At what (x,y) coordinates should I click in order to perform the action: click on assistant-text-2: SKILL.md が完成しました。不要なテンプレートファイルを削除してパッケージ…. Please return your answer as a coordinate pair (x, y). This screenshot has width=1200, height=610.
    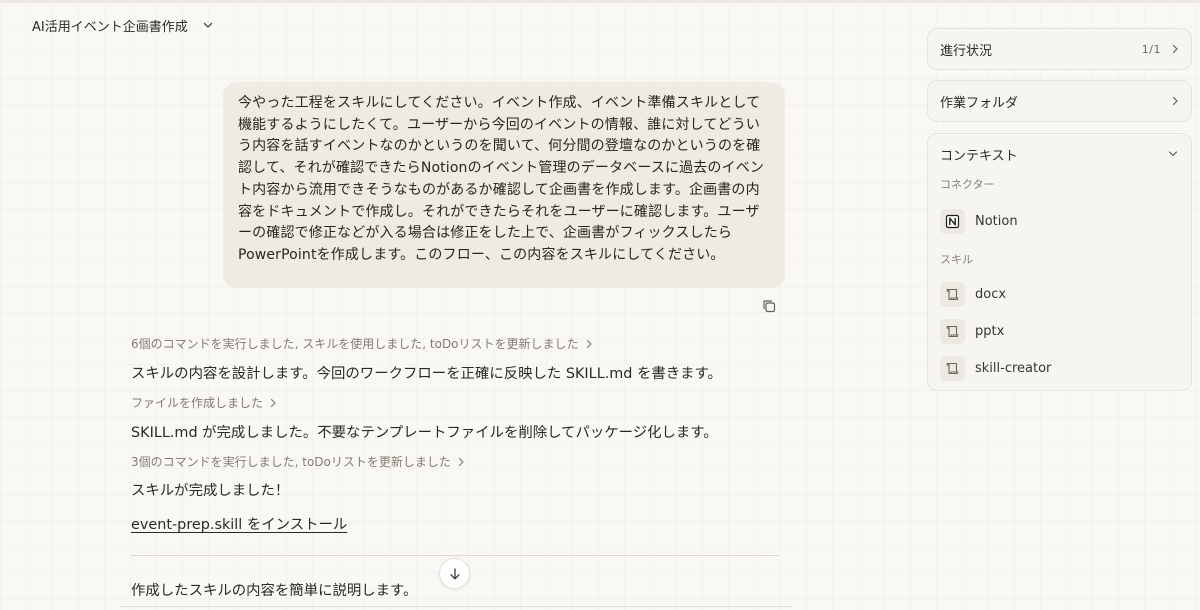
    Looking at the image, I should click on (424, 433).